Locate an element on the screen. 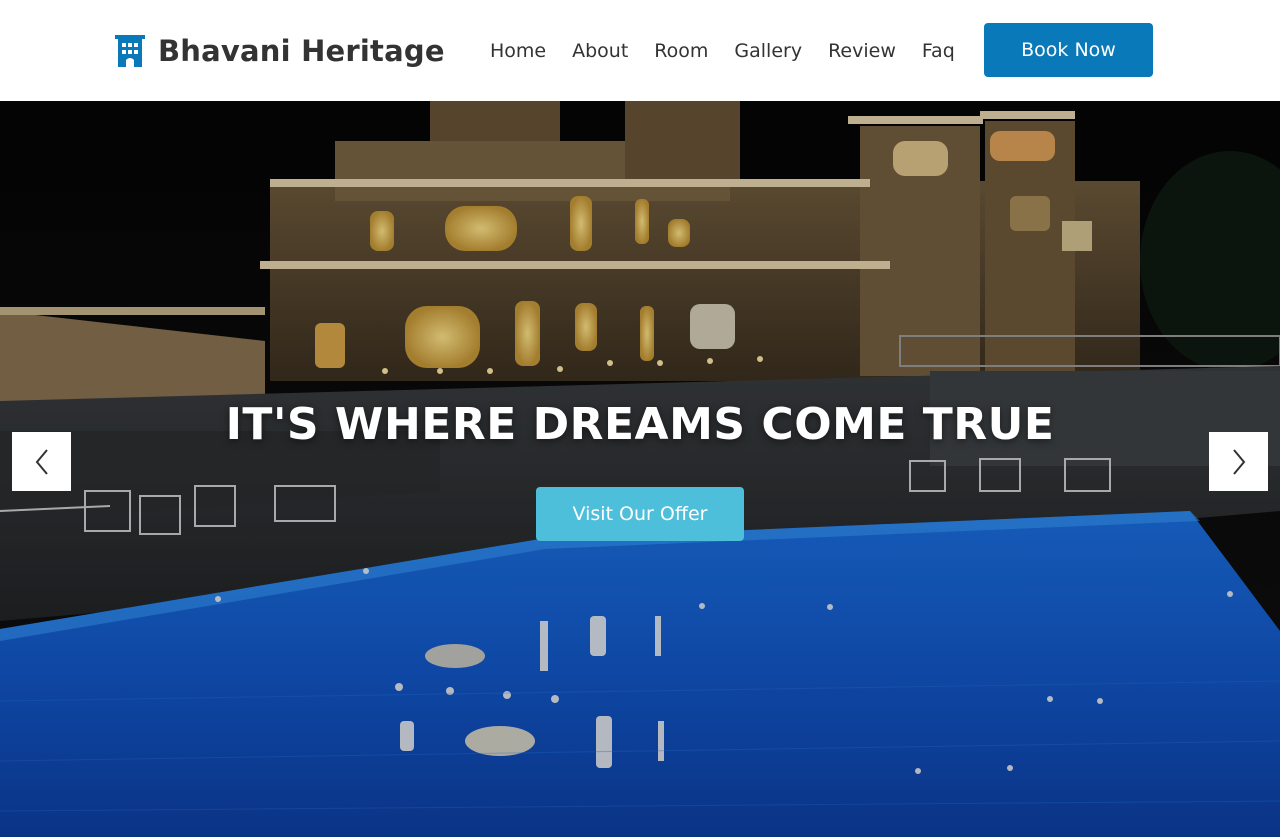 The width and height of the screenshot is (1280, 837). carousel-prev-button is located at coordinates (41, 461).